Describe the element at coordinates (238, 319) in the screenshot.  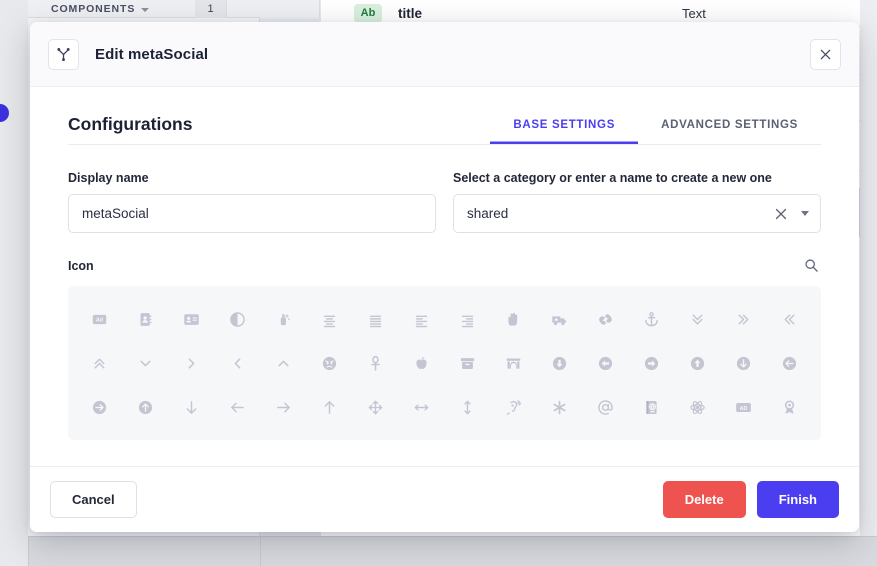
I see `adjust-icon` at that location.